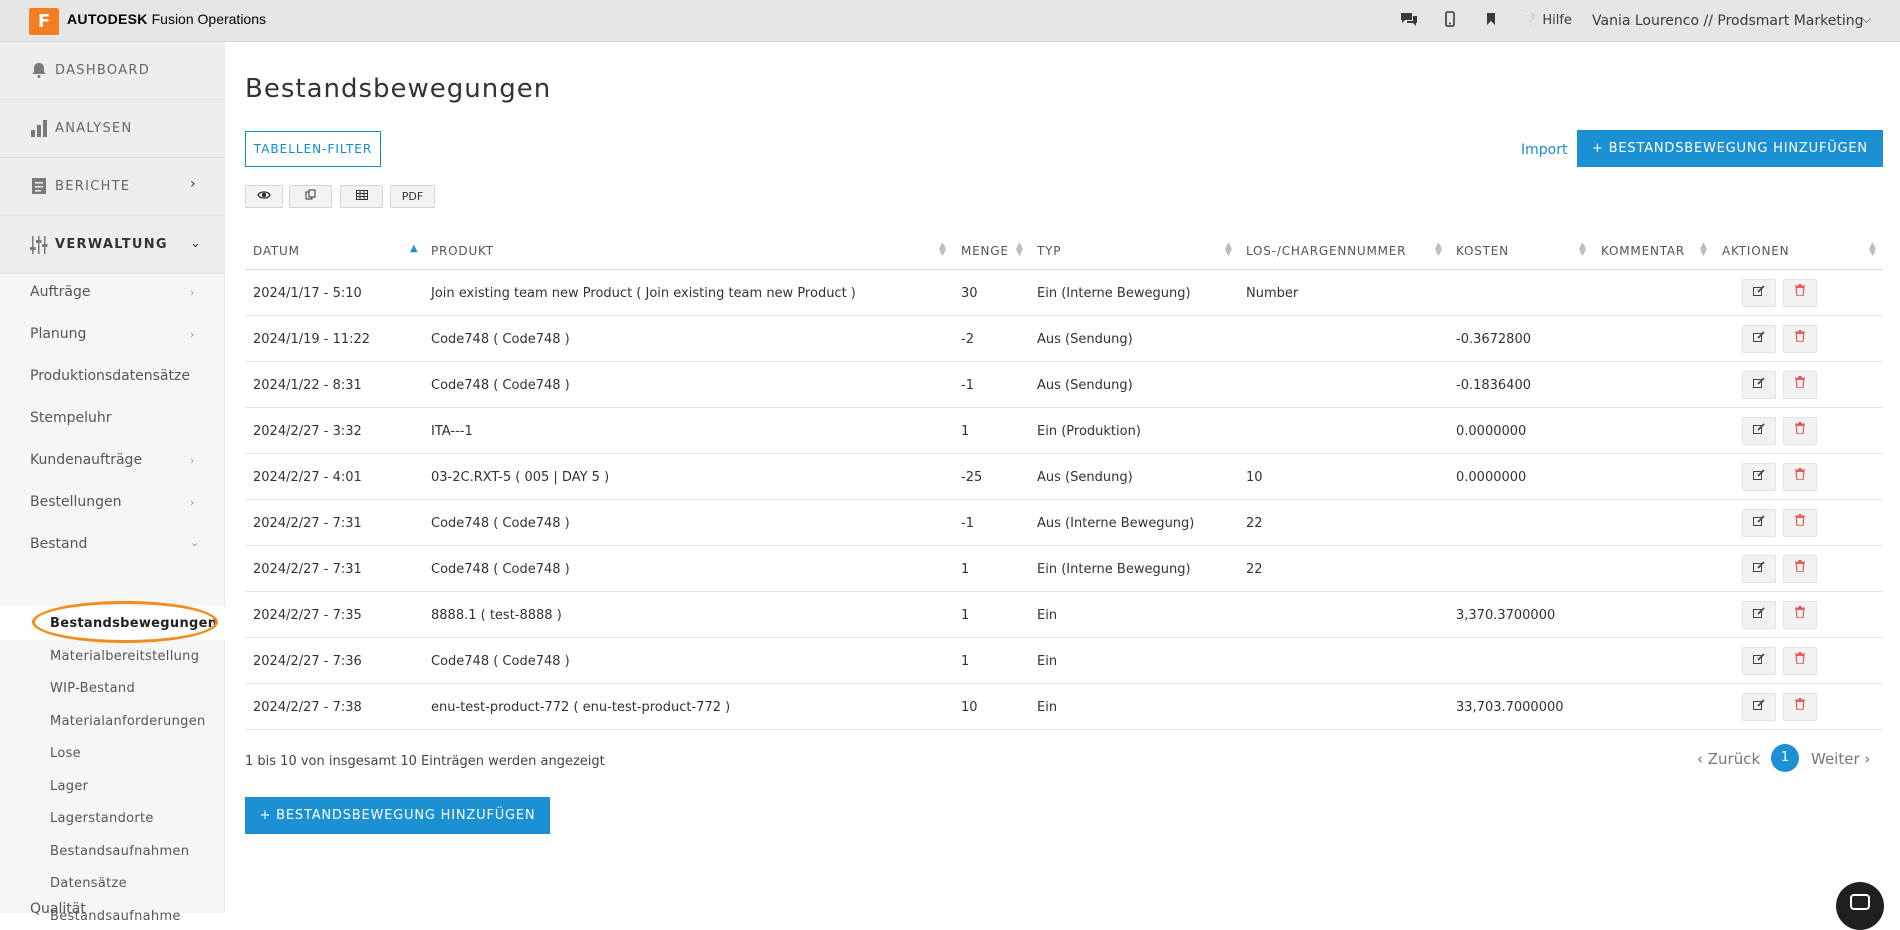 The height and width of the screenshot is (930, 1900). Describe the element at coordinates (1326, 251) in the screenshot. I see `column-header-los-chargennummer: LOS-/CHARGENNUMMER` at that location.